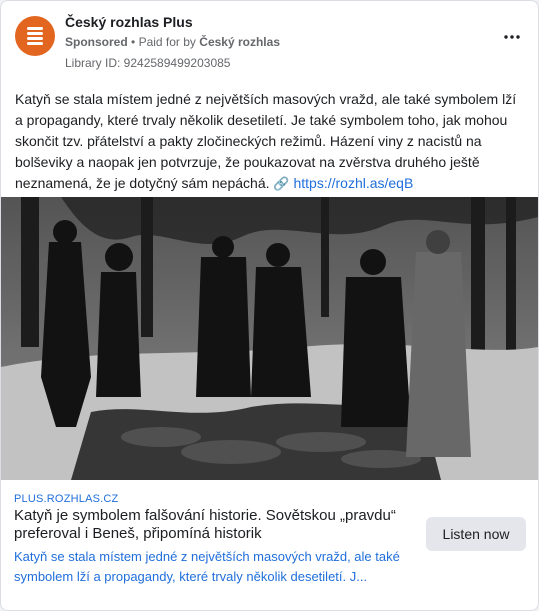  I want to click on more-horizontal-icon, so click(512, 37).